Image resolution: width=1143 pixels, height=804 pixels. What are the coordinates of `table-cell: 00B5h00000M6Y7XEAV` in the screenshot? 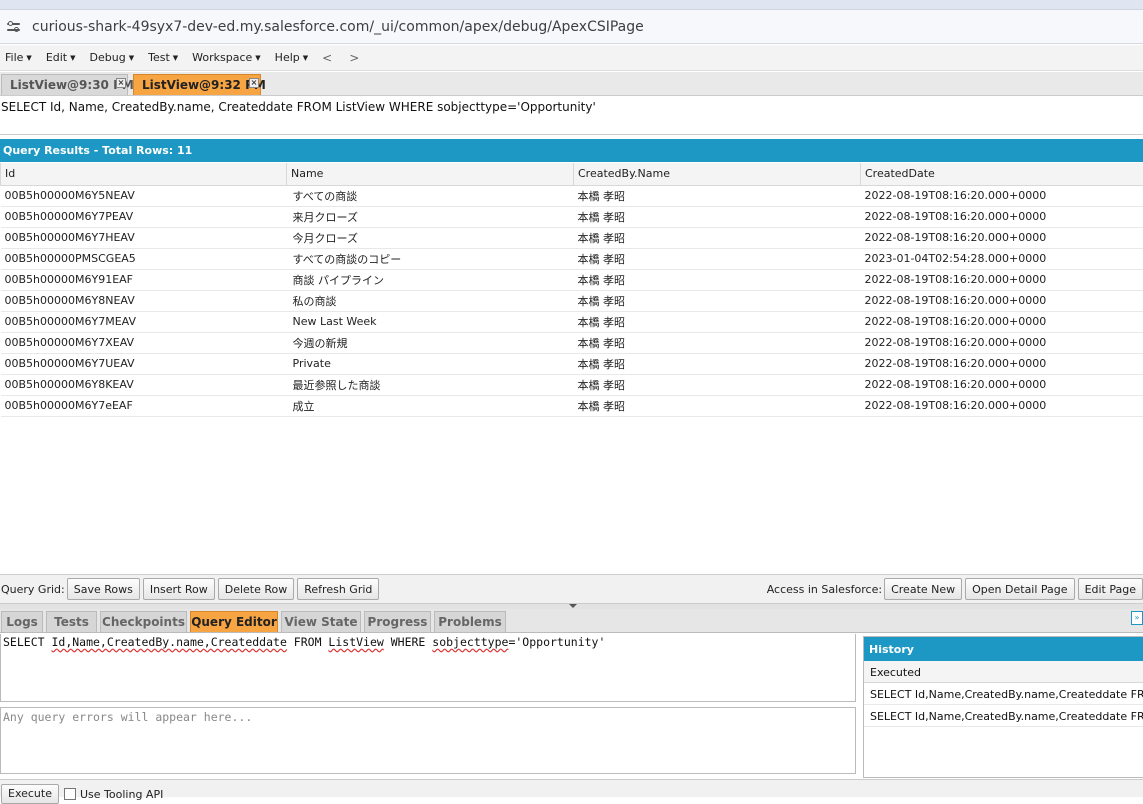 It's located at (144, 342).